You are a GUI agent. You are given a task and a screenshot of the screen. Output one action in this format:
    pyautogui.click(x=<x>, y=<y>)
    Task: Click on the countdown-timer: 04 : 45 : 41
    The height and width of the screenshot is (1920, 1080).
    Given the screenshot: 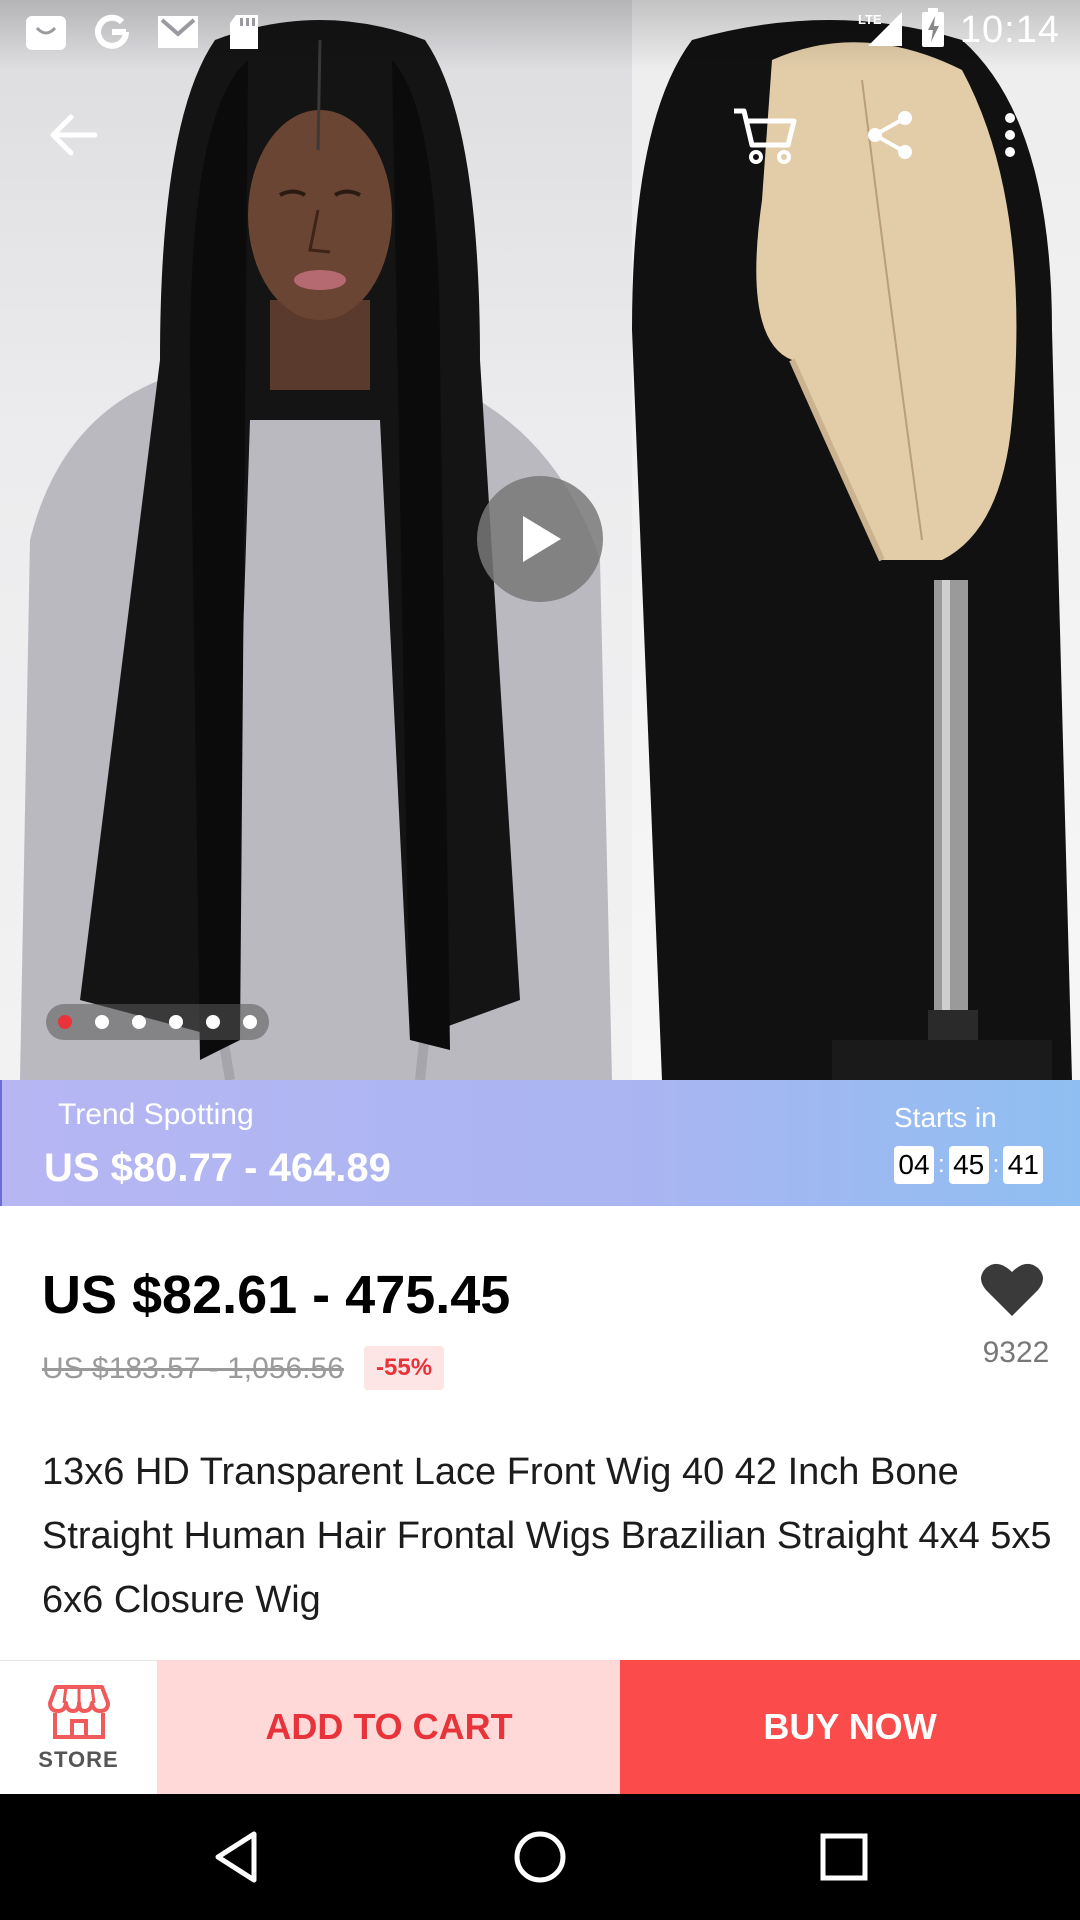 What is the action you would take?
    pyautogui.click(x=969, y=1165)
    